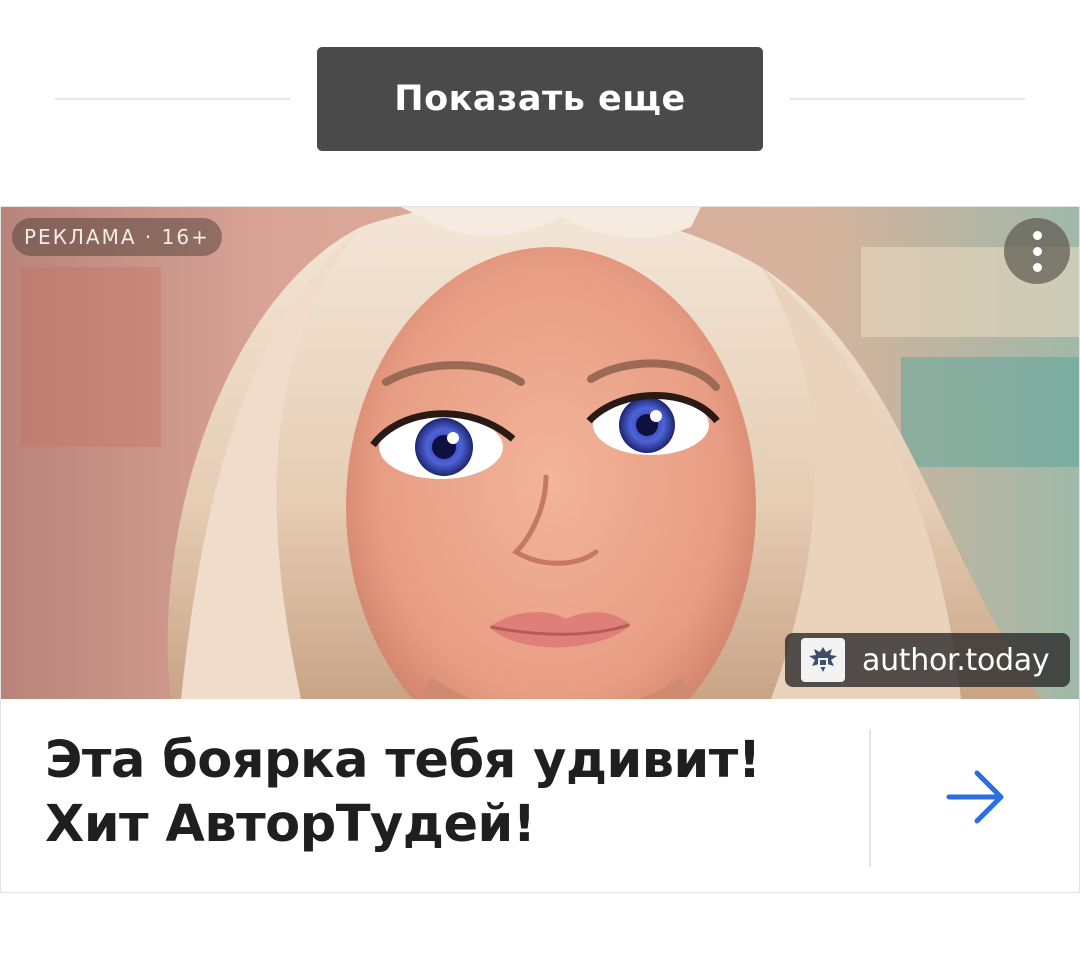  I want to click on source-name: author.today, so click(956, 660).